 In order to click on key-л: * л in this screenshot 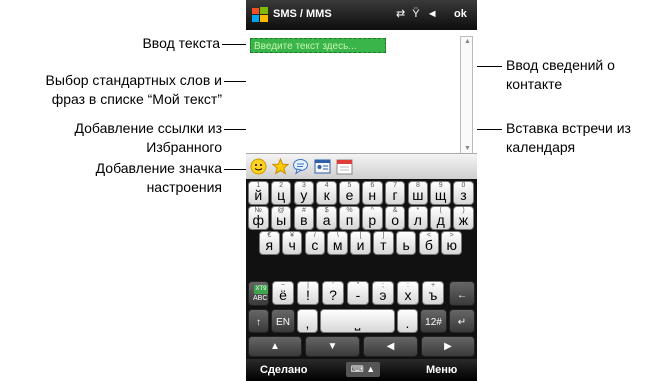, I will do `click(418, 218)`.